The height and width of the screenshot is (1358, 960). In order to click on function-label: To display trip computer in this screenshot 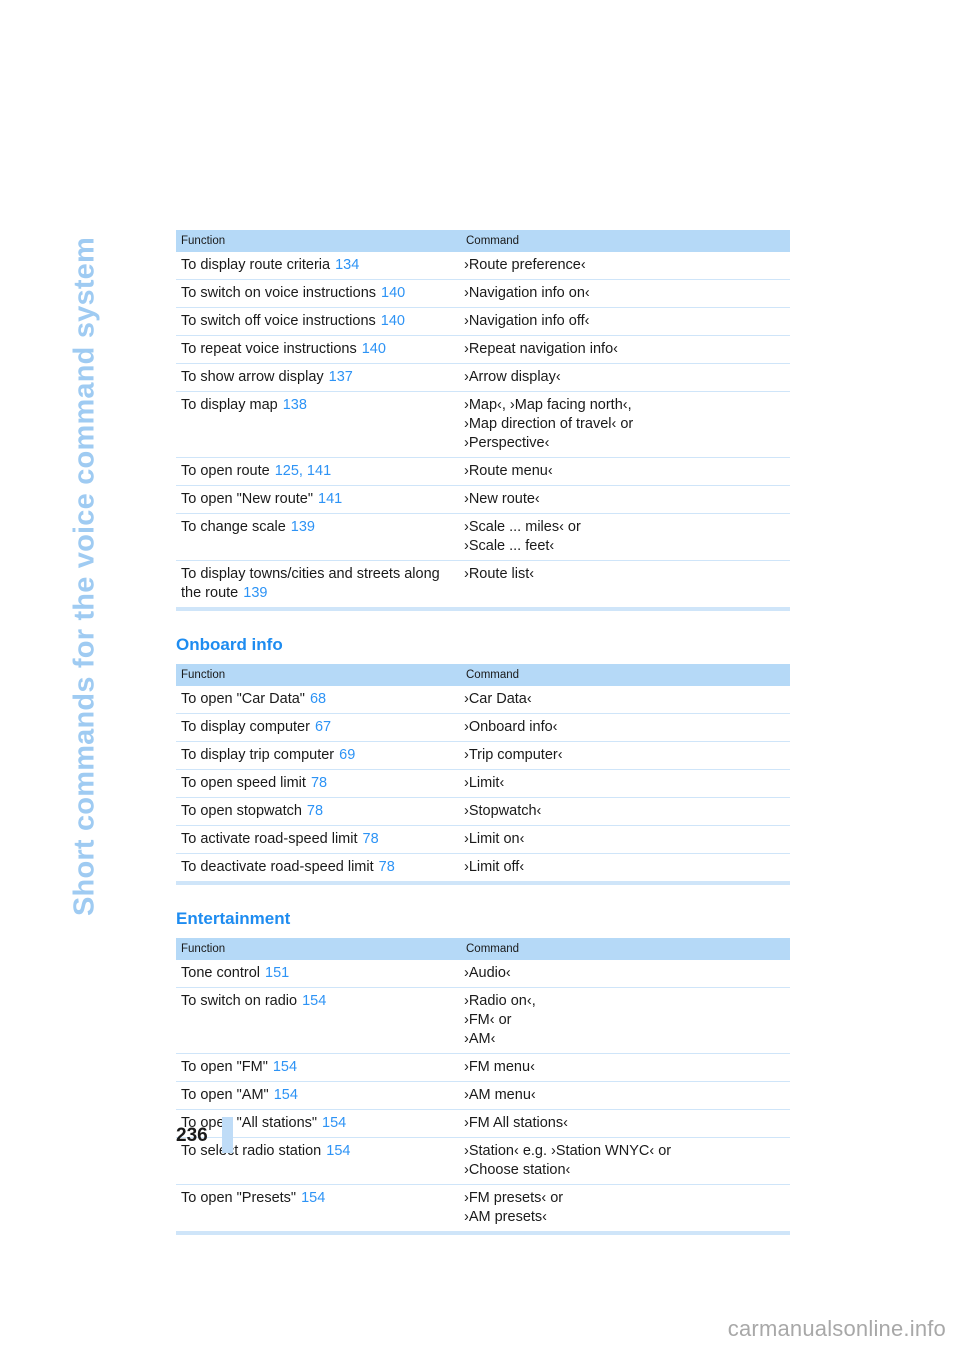, I will do `click(258, 755)`.